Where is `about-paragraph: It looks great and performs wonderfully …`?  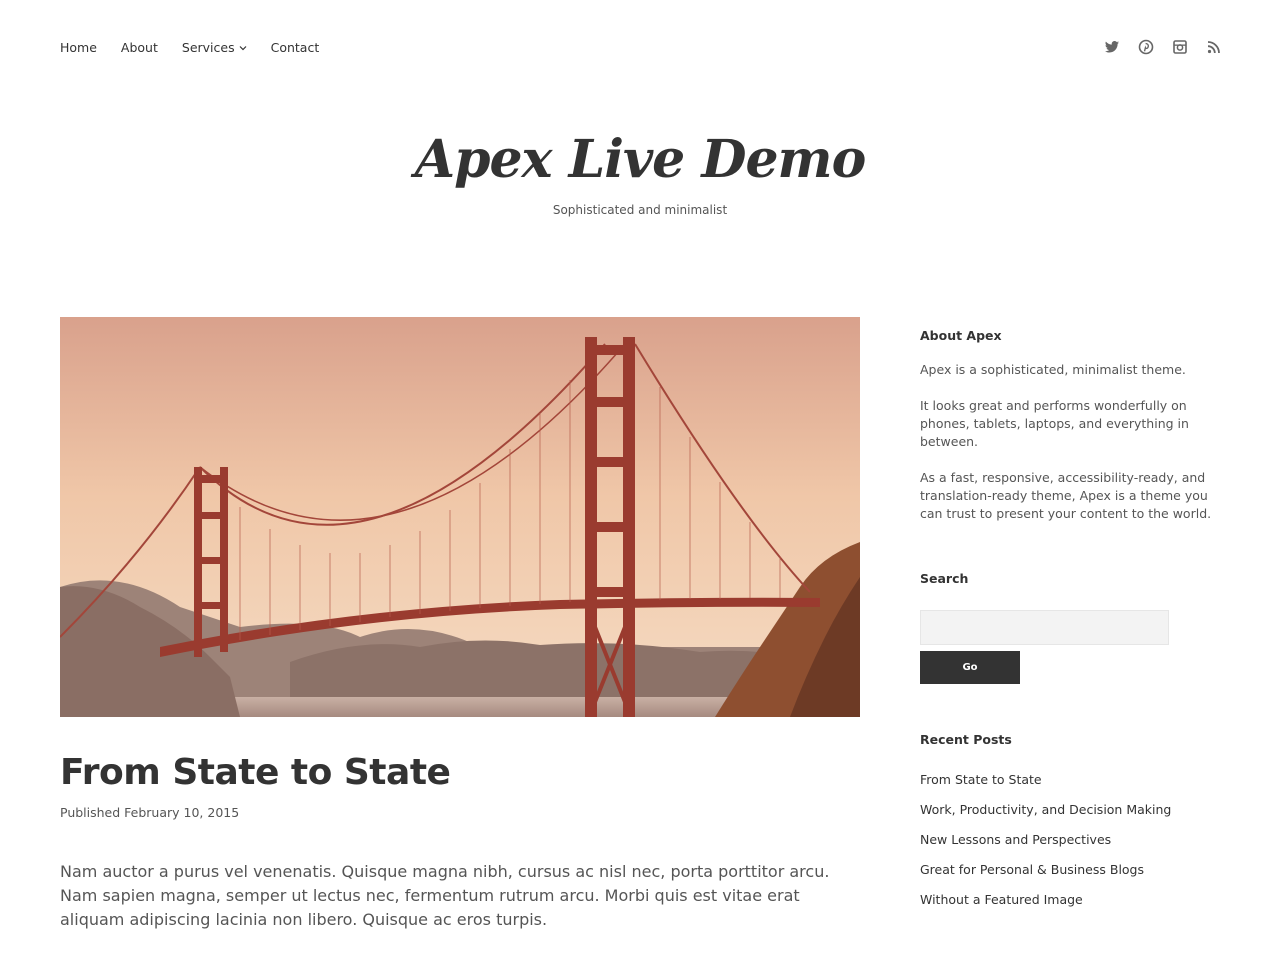 about-paragraph: It looks great and performs wonderfully … is located at coordinates (1054, 423).